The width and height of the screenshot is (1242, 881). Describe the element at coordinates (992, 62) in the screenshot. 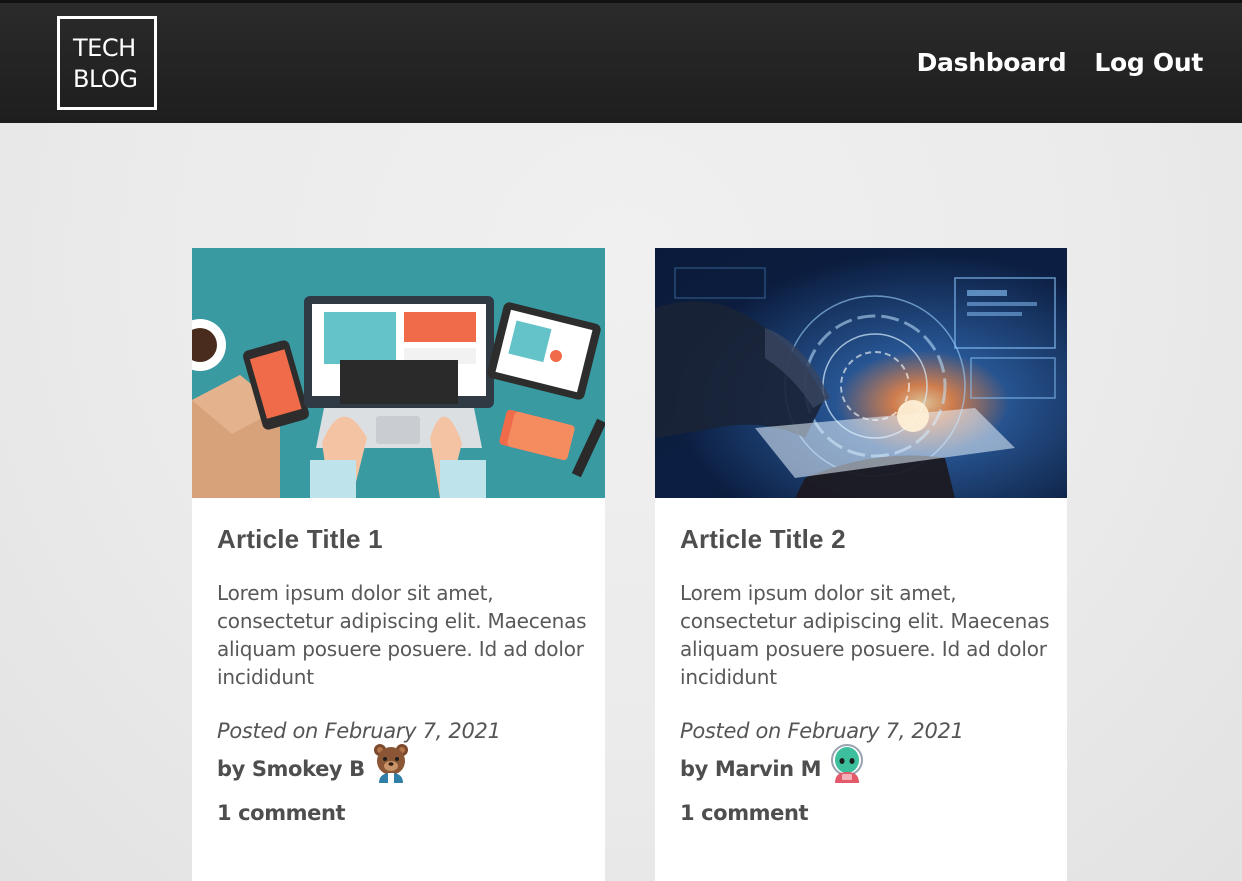

I see `nav-dashboard-link: Dashboard` at that location.